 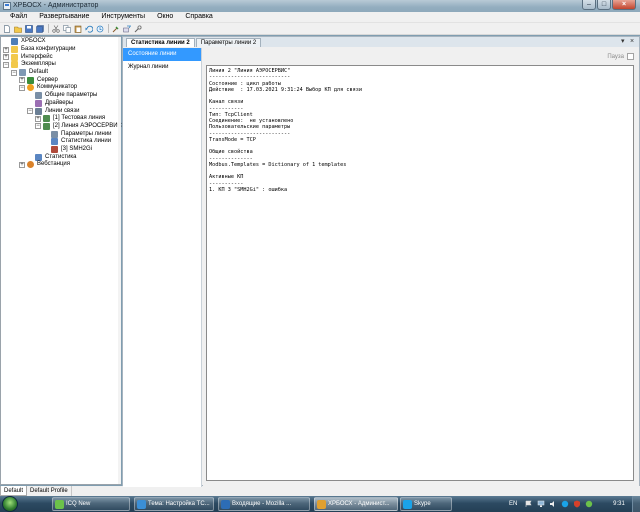 I want to click on nav-line-state: Состояние линии, so click(x=162, y=54).